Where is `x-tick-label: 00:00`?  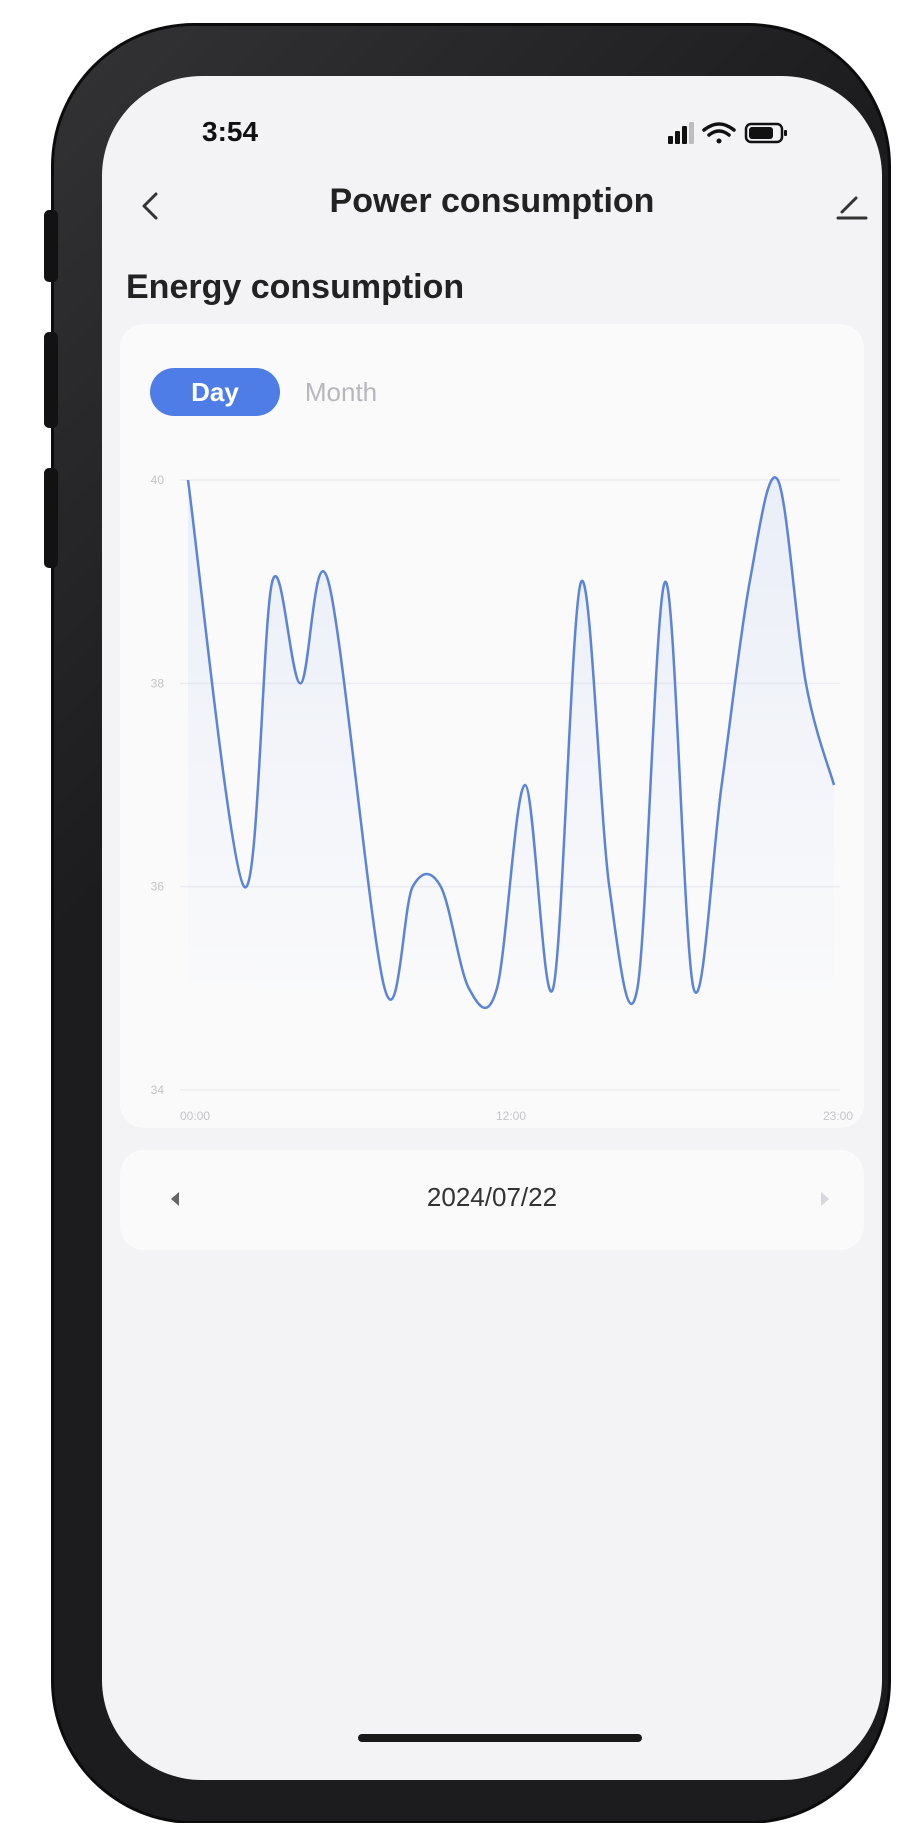 x-tick-label: 00:00 is located at coordinates (195, 1116).